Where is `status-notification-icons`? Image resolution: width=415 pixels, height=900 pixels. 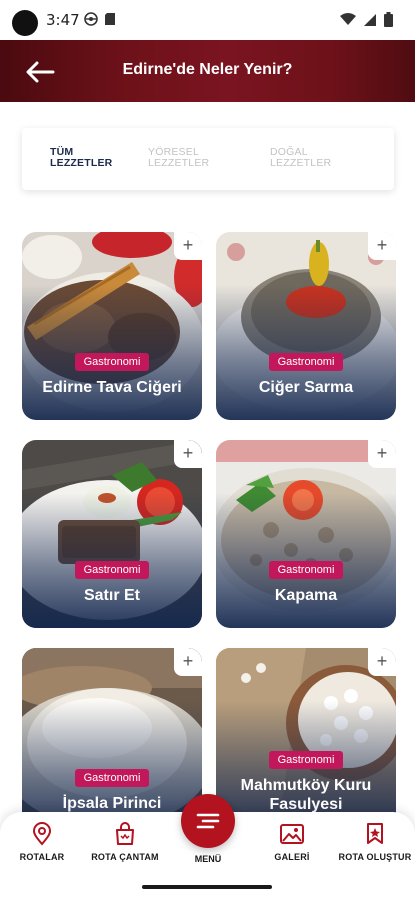
status-notification-icons is located at coordinates (100, 19).